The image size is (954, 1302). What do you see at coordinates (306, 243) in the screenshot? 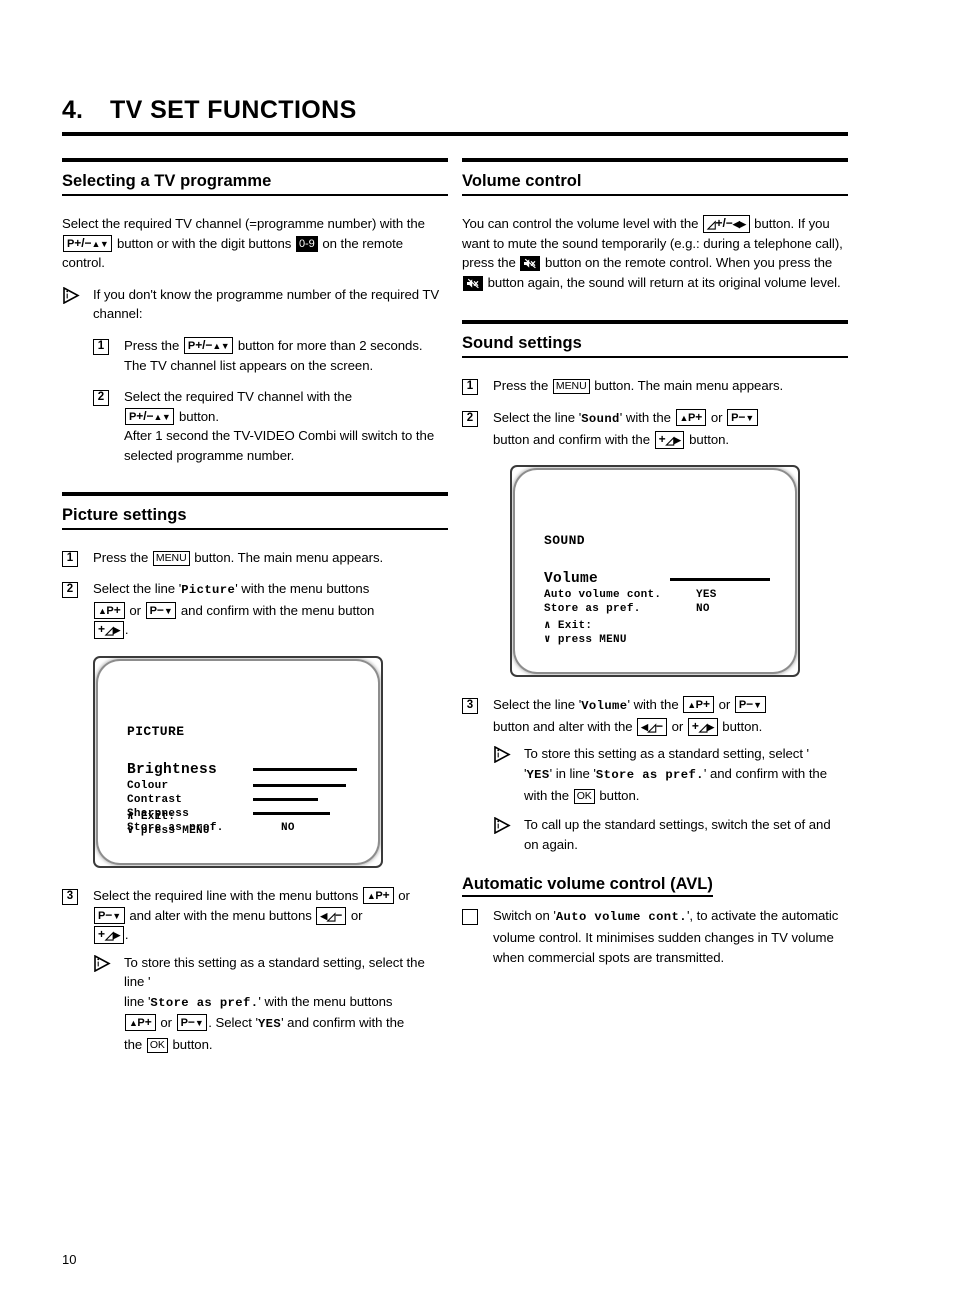
I see `key-digits: 0-9` at bounding box center [306, 243].